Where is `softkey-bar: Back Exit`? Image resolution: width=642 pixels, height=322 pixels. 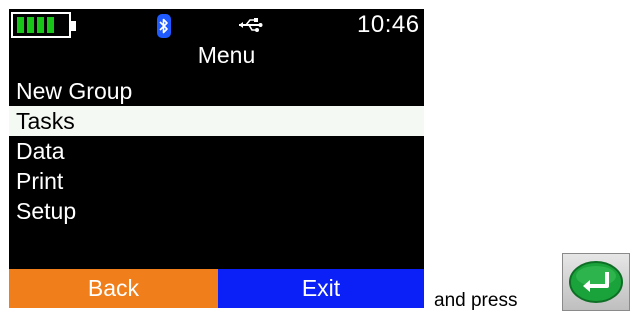 softkey-bar: Back Exit is located at coordinates (216, 288).